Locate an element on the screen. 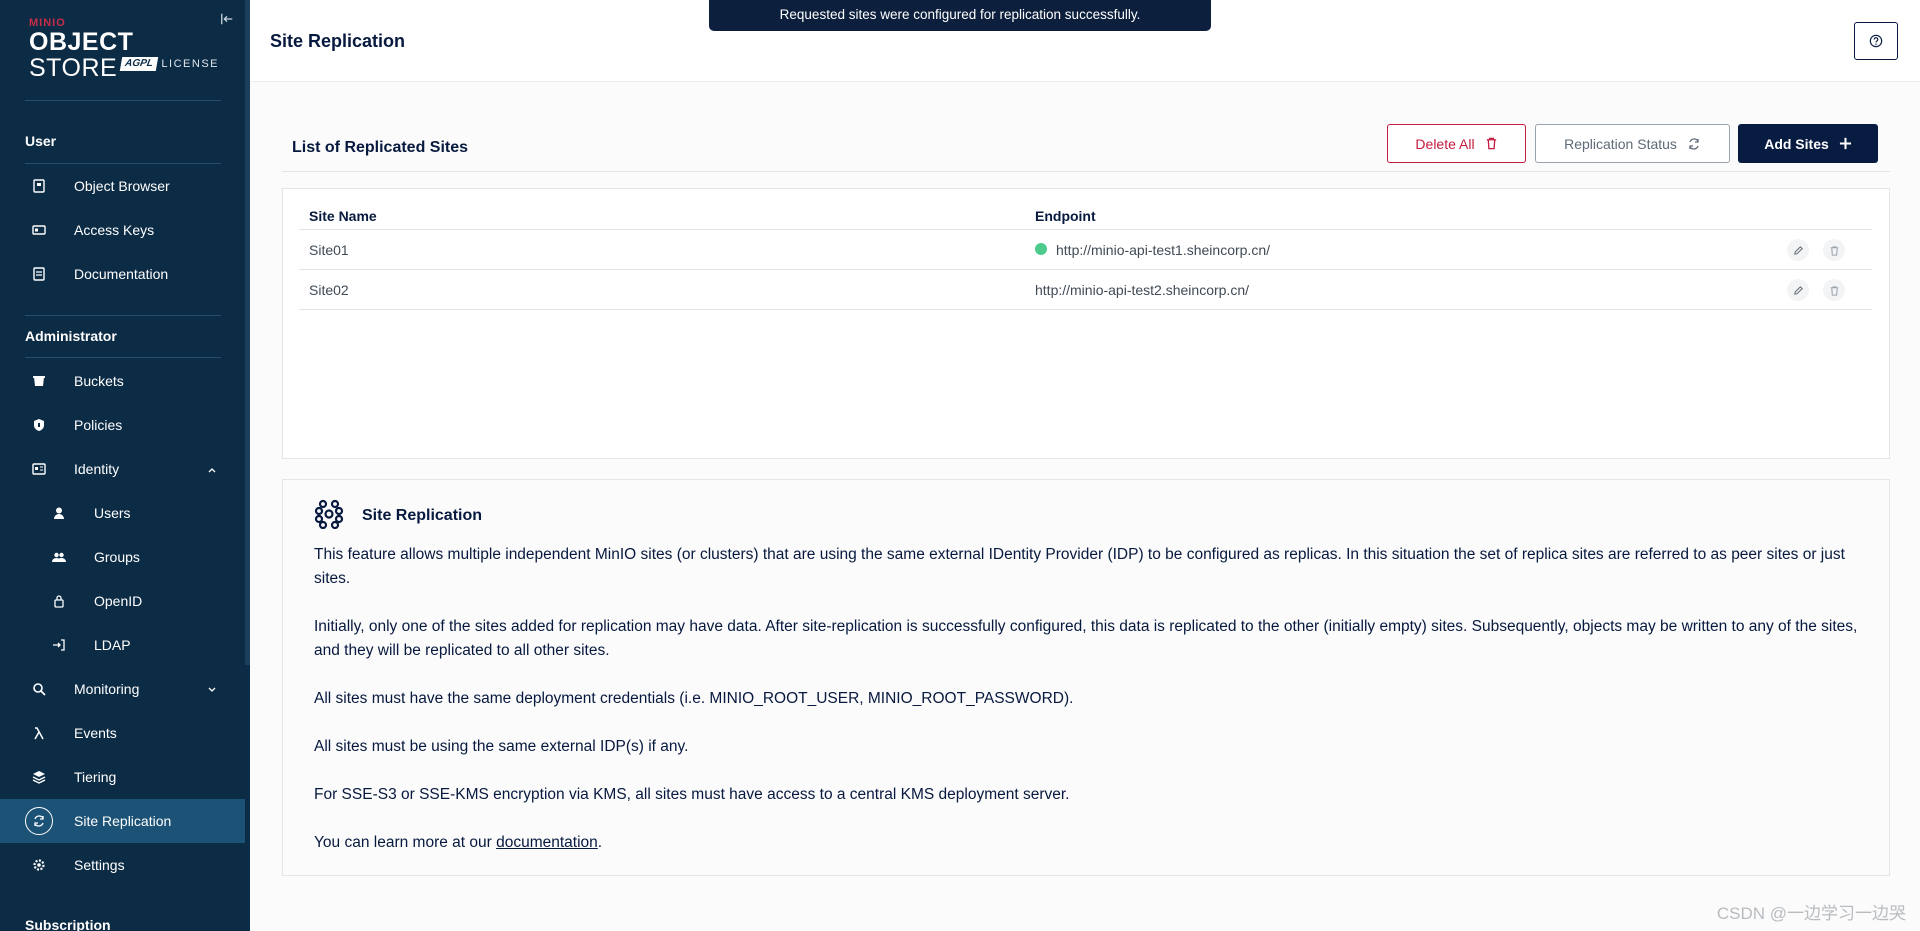  section-user: User is located at coordinates (41, 141).